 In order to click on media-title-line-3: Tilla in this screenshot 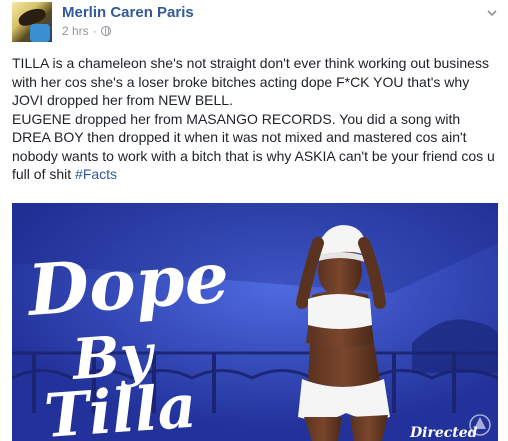, I will do `click(120, 406)`.